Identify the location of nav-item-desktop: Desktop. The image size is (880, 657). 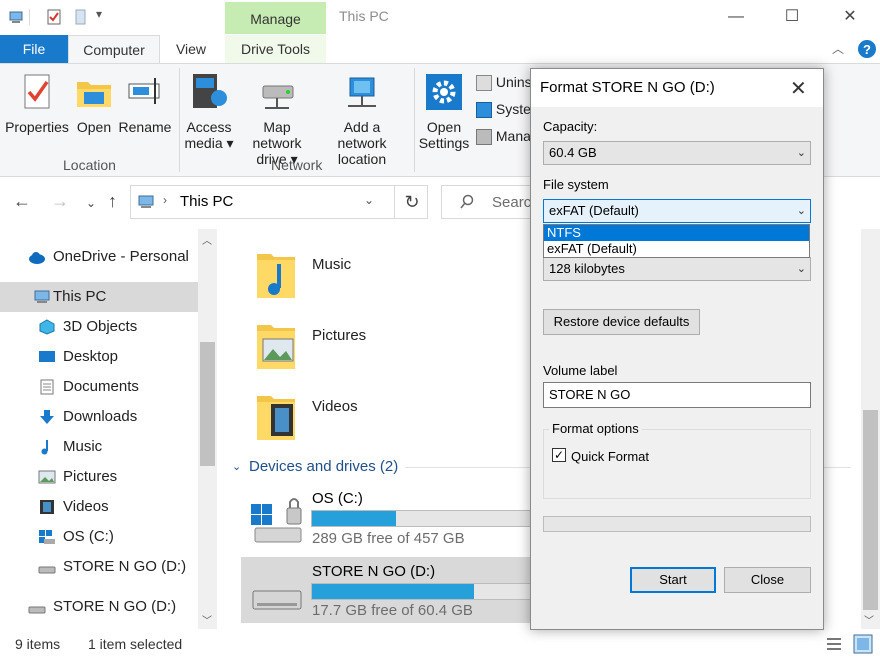
(78, 357).